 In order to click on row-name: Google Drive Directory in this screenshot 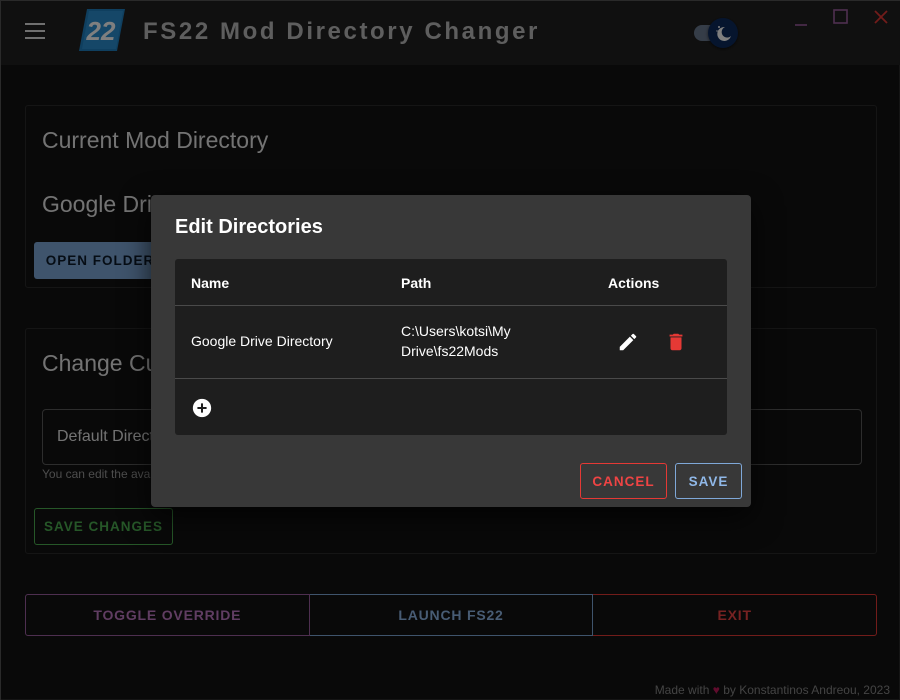, I will do `click(262, 341)`.